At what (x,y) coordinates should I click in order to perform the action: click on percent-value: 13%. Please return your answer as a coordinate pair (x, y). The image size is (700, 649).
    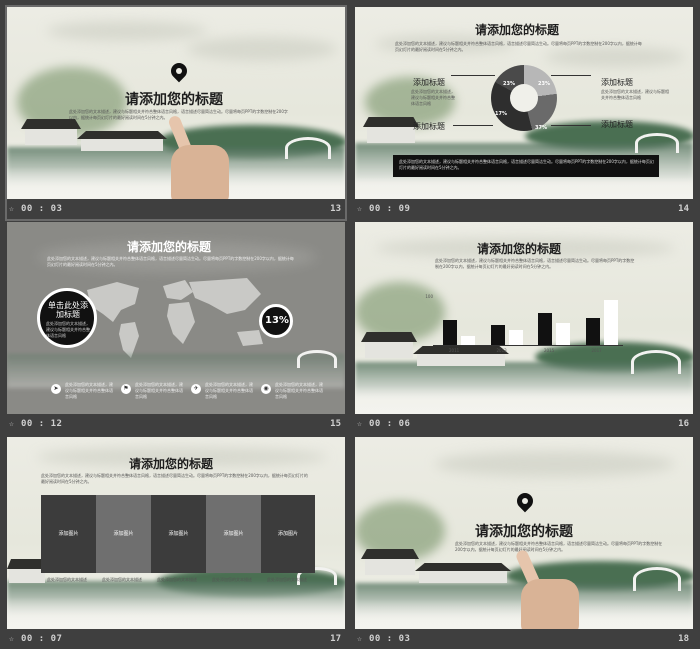
    Looking at the image, I should click on (277, 320).